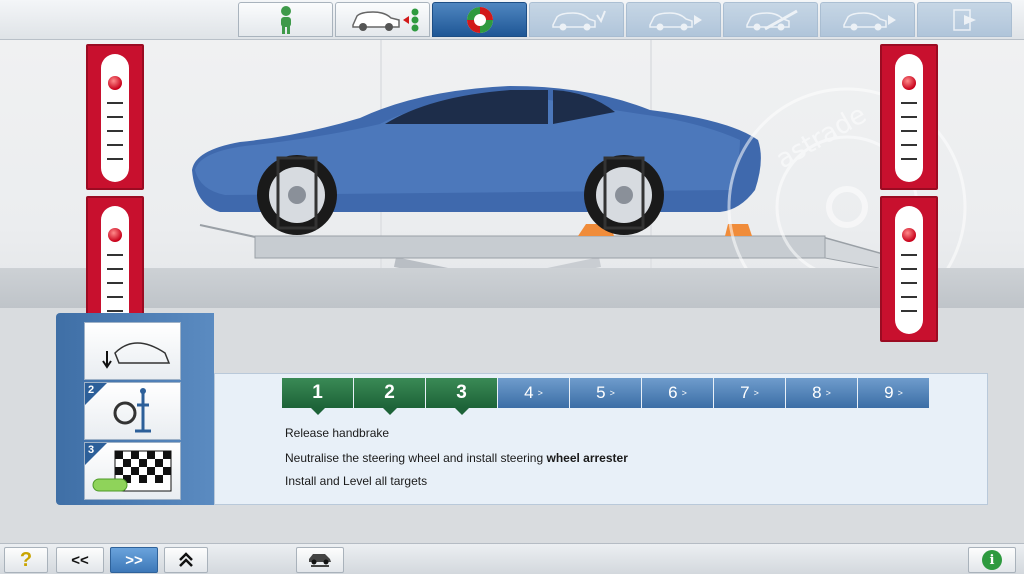 The height and width of the screenshot is (574, 1024). I want to click on tab-customer, so click(285, 19).